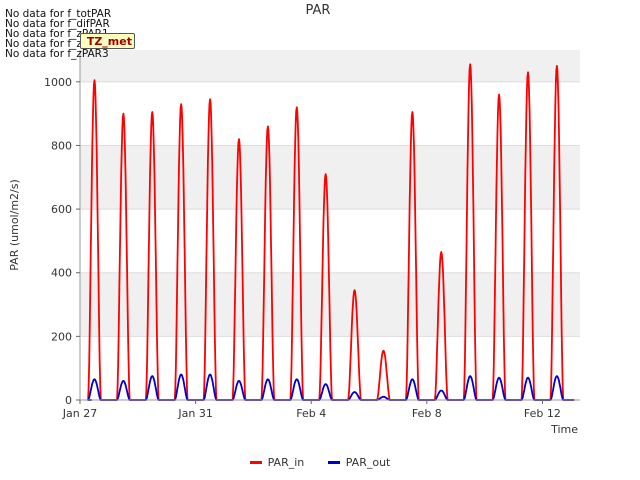 The image size is (640, 480). What do you see at coordinates (61, 209) in the screenshot?
I see `y-tick-label-3: 600` at bounding box center [61, 209].